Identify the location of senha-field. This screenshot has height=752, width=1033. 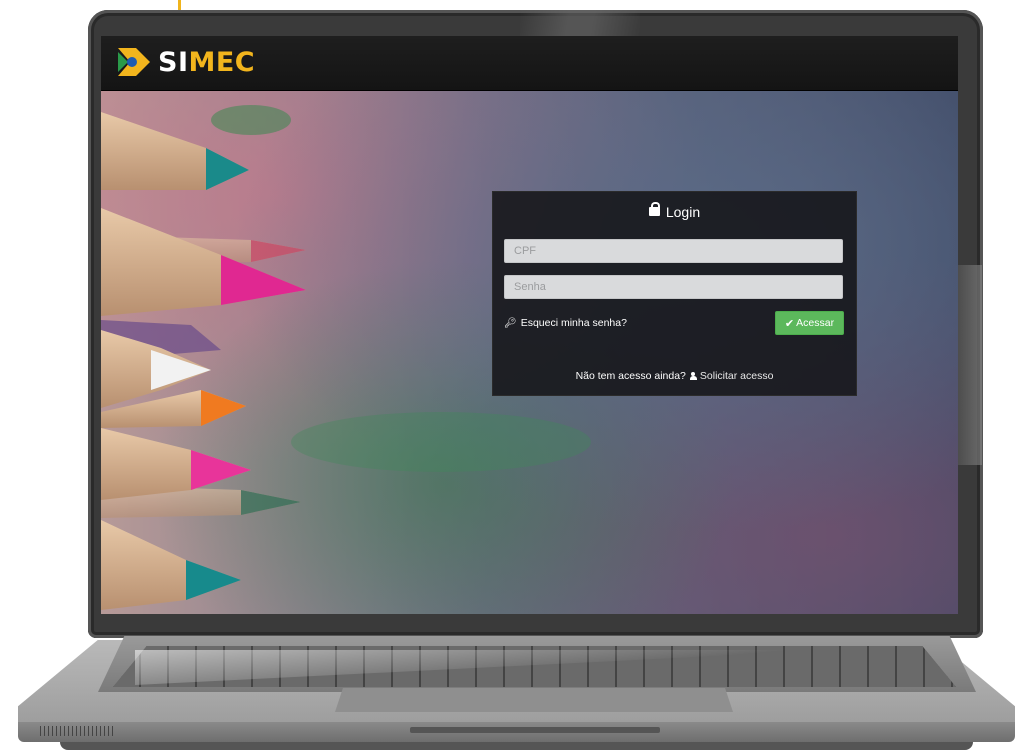
(673, 287).